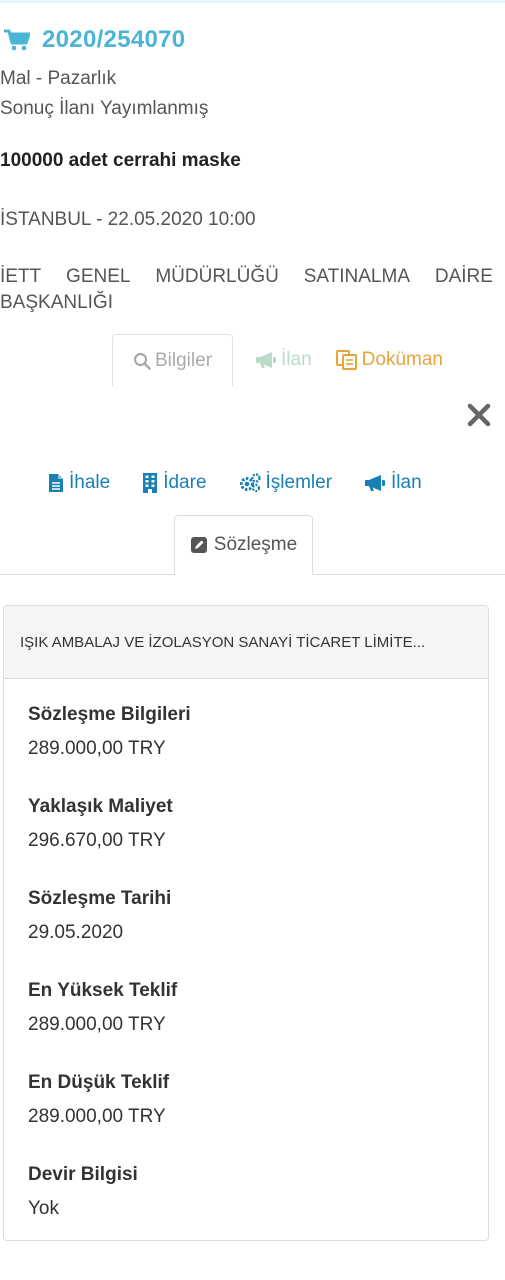  I want to click on tab-ilan: İlan, so click(283, 360).